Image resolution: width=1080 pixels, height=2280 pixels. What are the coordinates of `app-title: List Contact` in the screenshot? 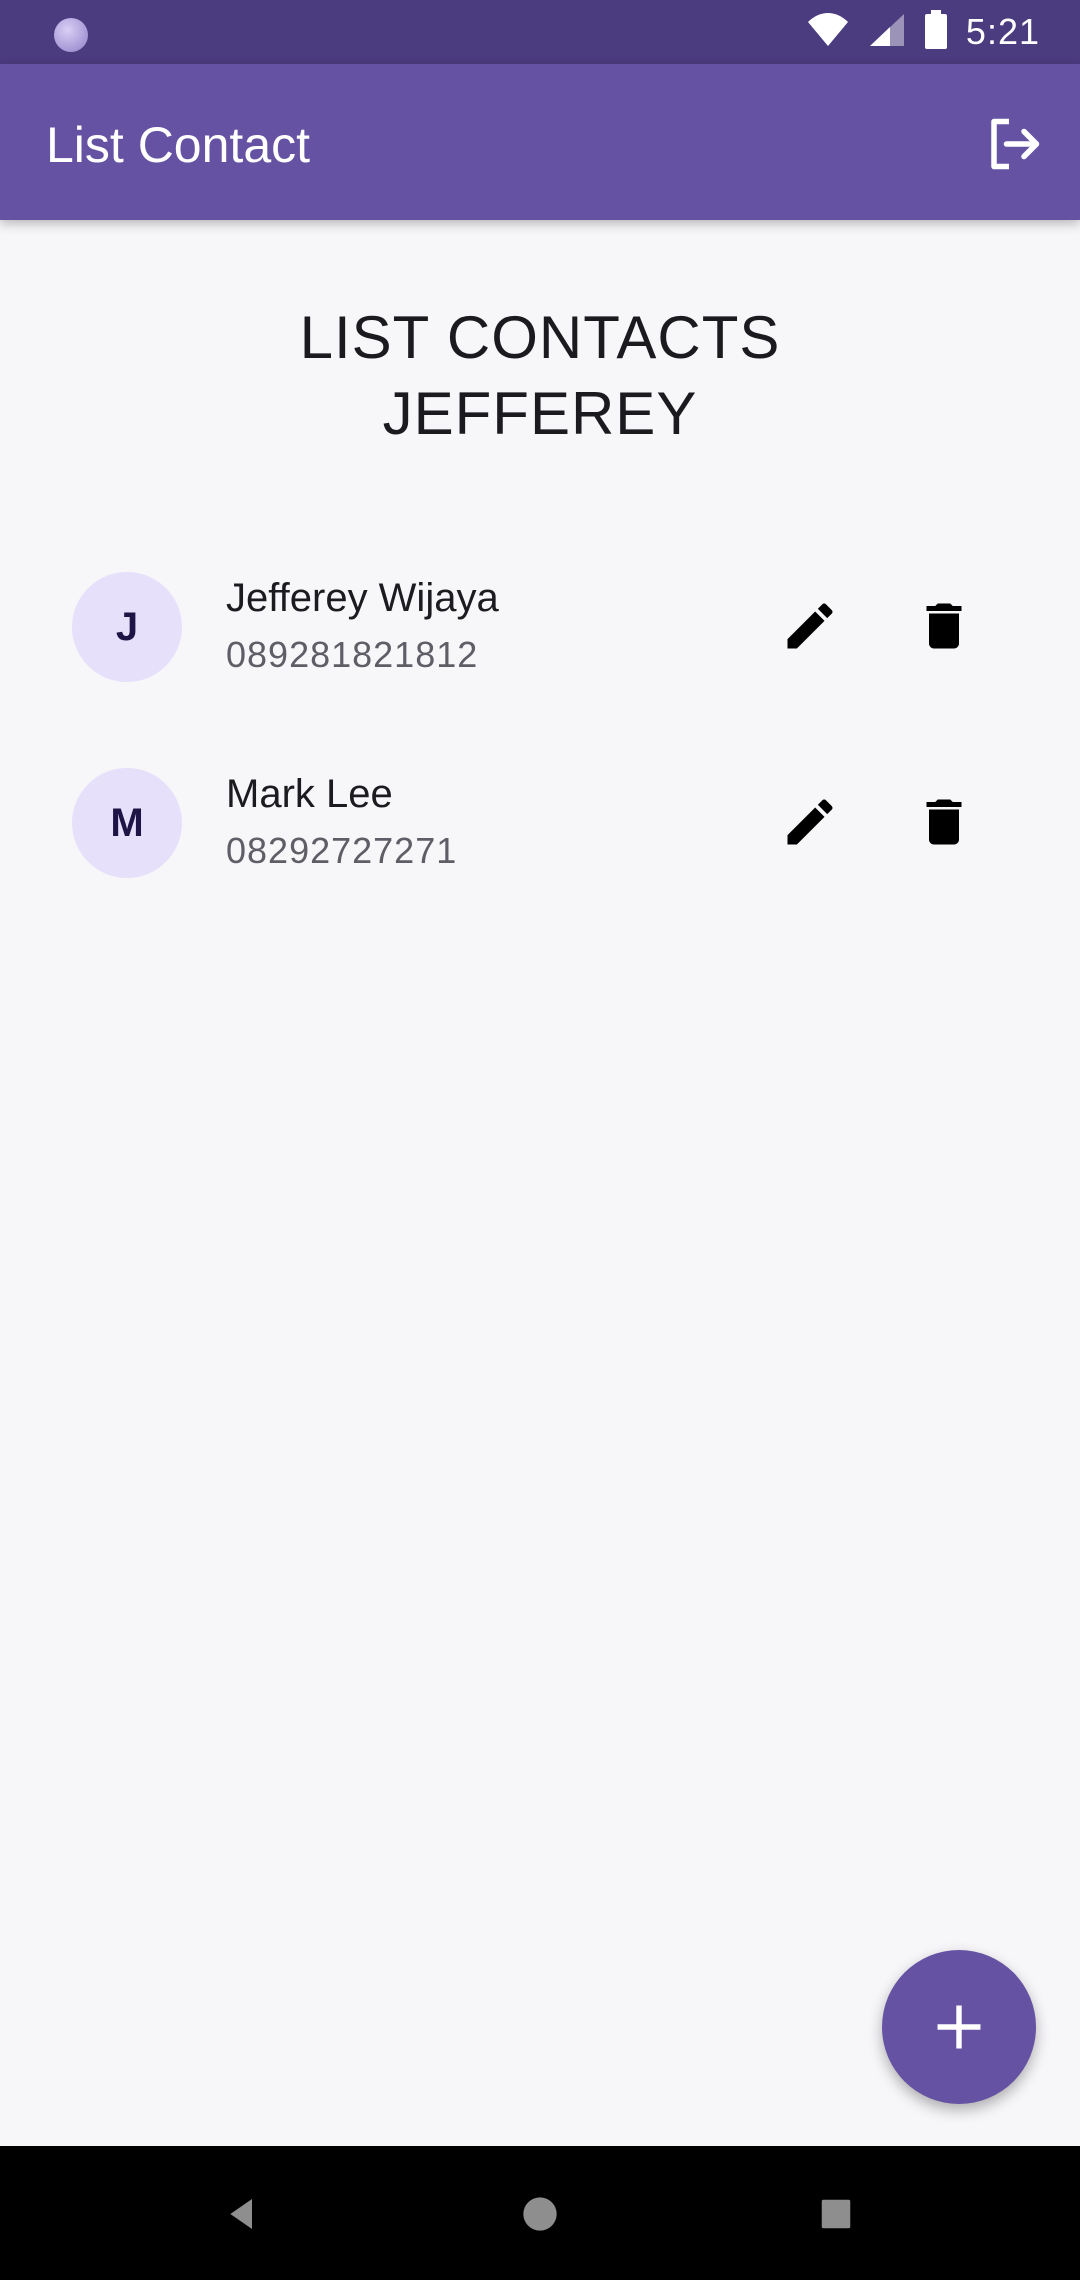 It's located at (178, 145).